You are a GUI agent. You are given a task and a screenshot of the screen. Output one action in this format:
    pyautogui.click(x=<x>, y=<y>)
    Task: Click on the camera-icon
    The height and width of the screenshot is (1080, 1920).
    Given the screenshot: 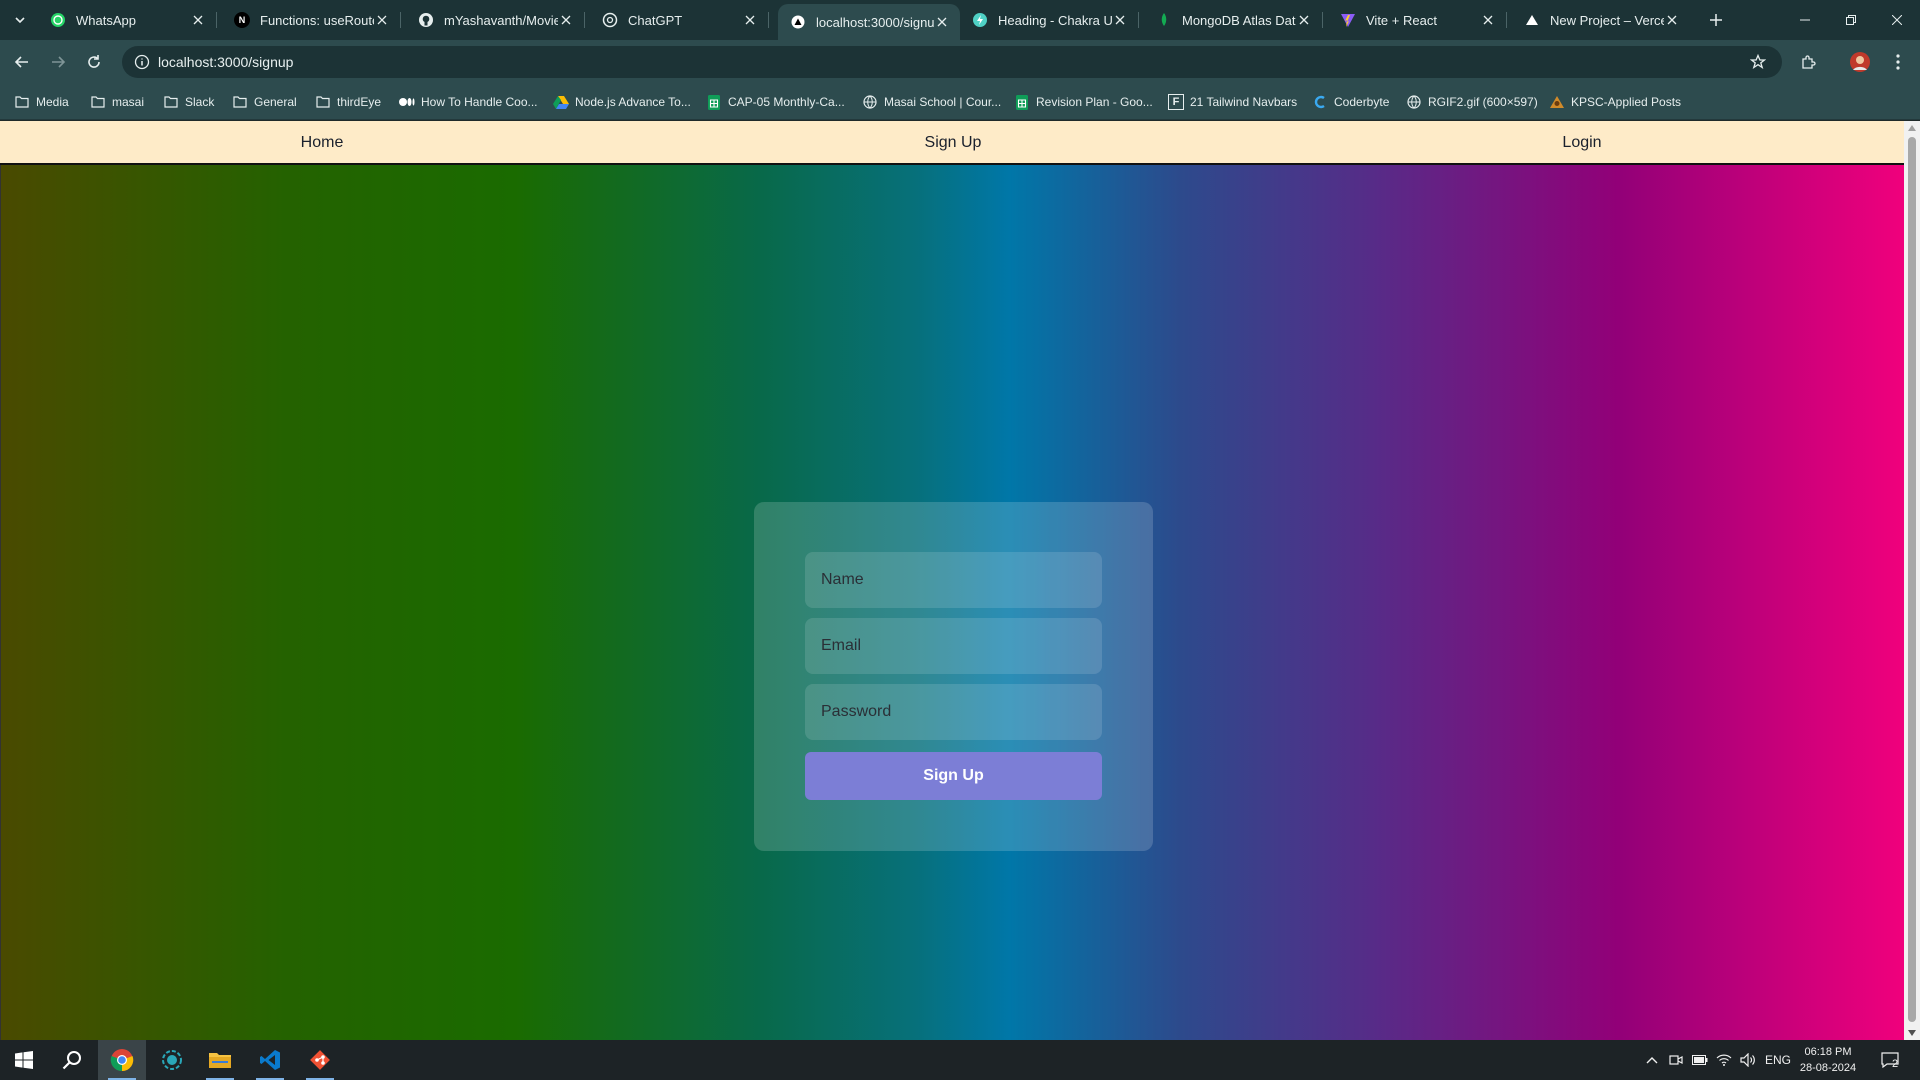 What is the action you would take?
    pyautogui.click(x=1676, y=1060)
    